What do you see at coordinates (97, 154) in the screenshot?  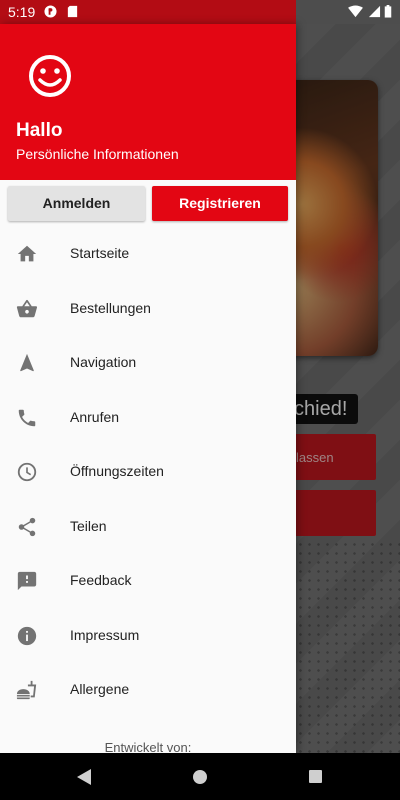 I see `header-subtitle: Persönliche Informationen` at bounding box center [97, 154].